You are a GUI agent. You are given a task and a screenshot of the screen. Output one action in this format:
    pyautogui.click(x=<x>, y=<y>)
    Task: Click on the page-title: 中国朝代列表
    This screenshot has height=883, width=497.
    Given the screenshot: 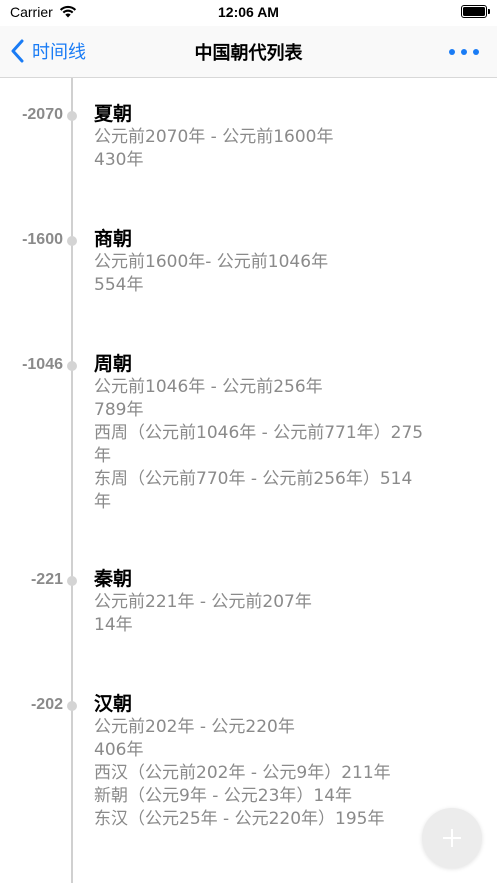 What is the action you would take?
    pyautogui.click(x=248, y=53)
    